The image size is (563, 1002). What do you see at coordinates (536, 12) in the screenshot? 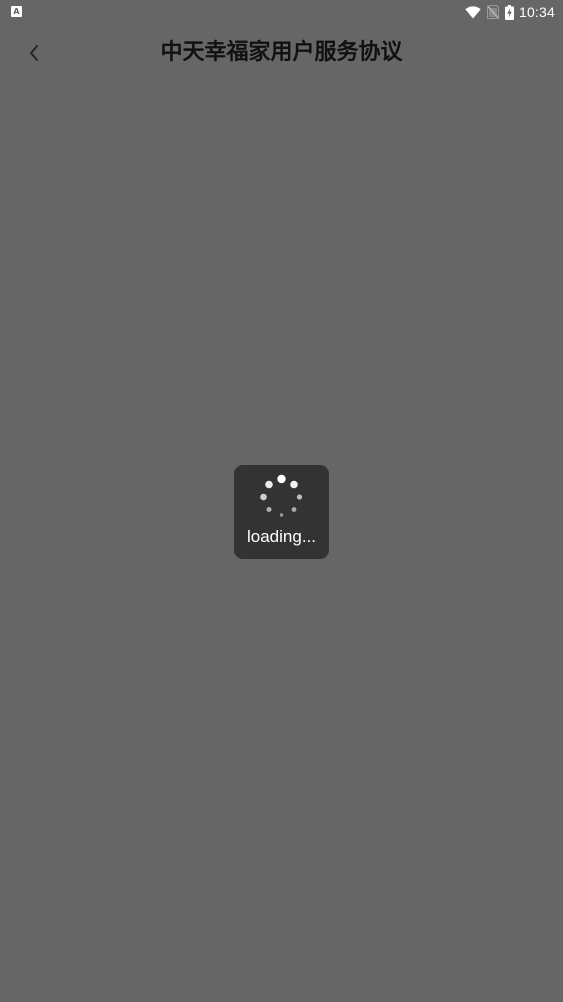
I see `status-time: 10:34` at bounding box center [536, 12].